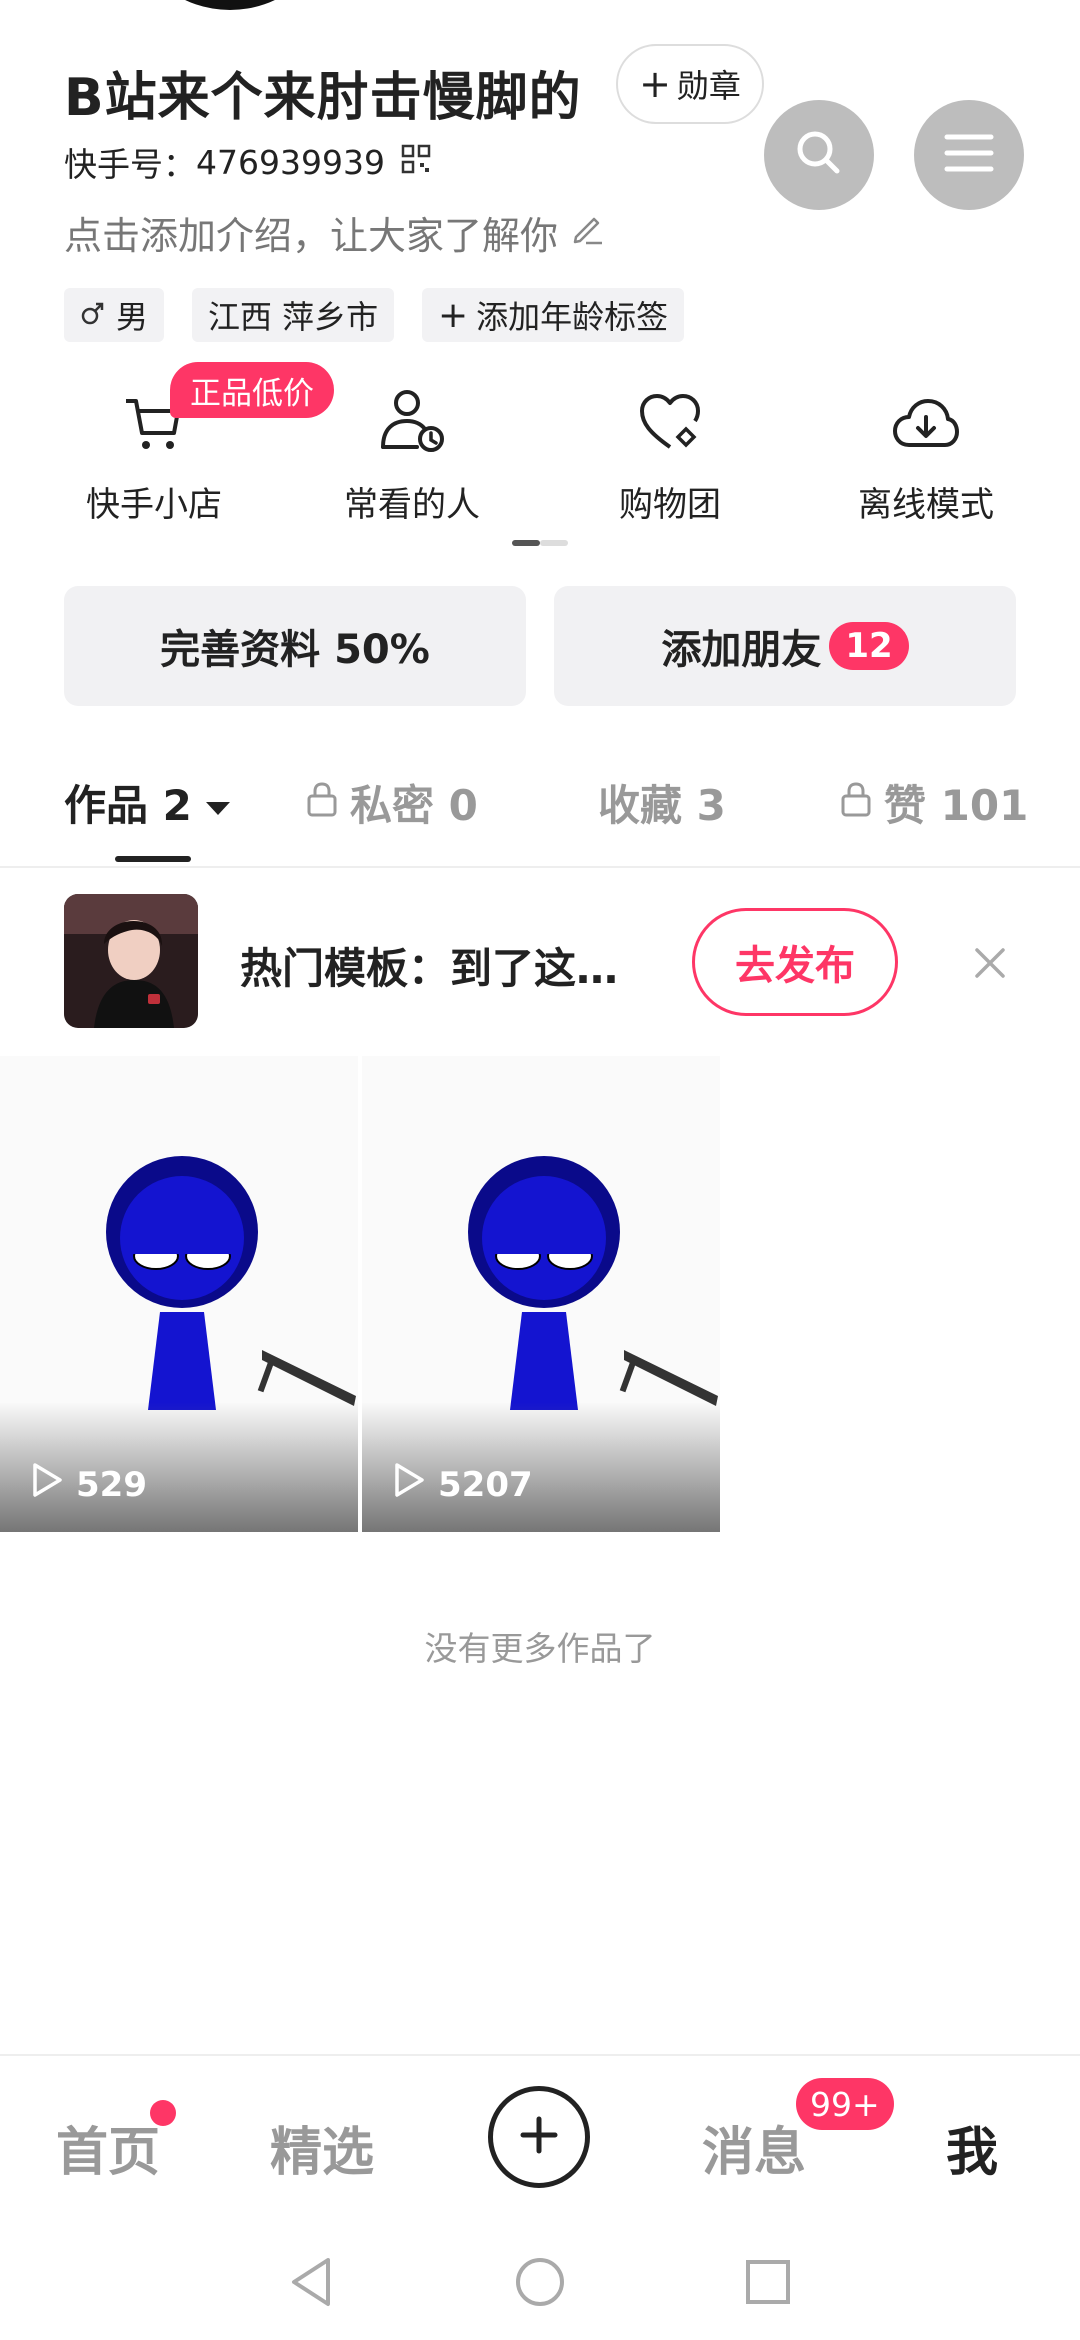 Image resolution: width=1080 pixels, height=2340 pixels. What do you see at coordinates (926, 455) in the screenshot?
I see `shortcut-offline: 离线模式` at bounding box center [926, 455].